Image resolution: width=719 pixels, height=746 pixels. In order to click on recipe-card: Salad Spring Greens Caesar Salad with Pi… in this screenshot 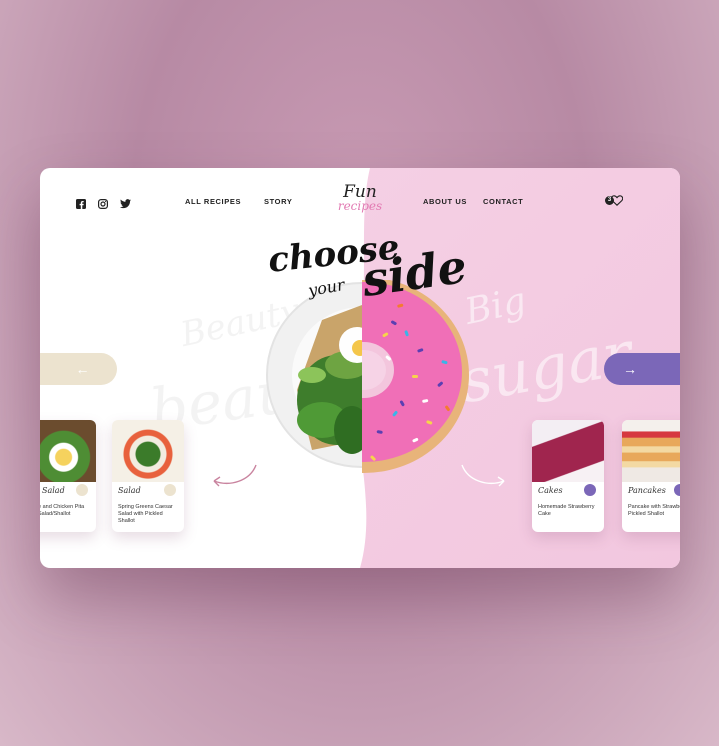, I will do `click(148, 476)`.